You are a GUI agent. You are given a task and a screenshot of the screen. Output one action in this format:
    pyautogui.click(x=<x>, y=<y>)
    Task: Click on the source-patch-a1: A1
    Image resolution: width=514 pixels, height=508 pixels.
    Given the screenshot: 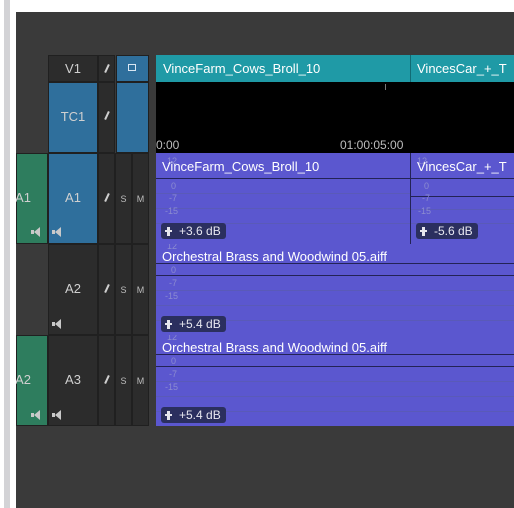 What is the action you would take?
    pyautogui.click(x=32, y=198)
    